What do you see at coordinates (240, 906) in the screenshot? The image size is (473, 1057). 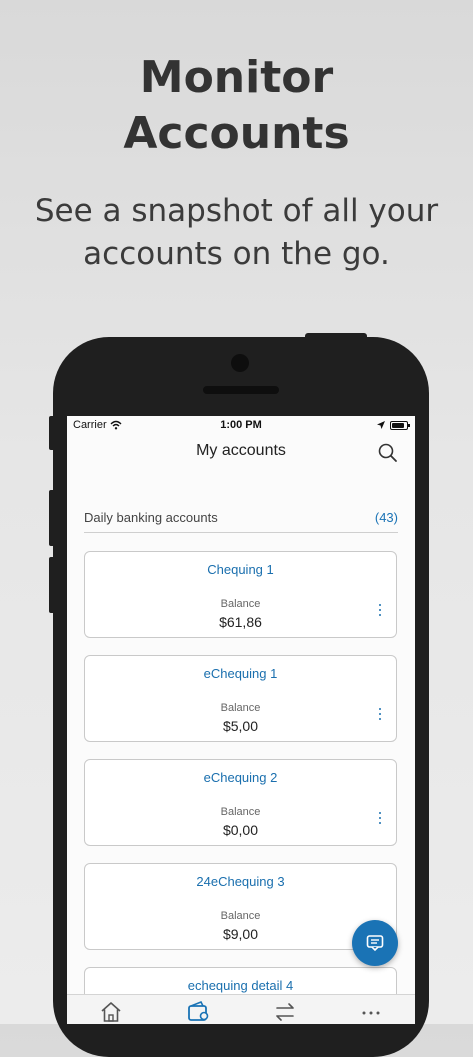 I see `account-card: 24eChequing 3 Balance $9,00` at bounding box center [240, 906].